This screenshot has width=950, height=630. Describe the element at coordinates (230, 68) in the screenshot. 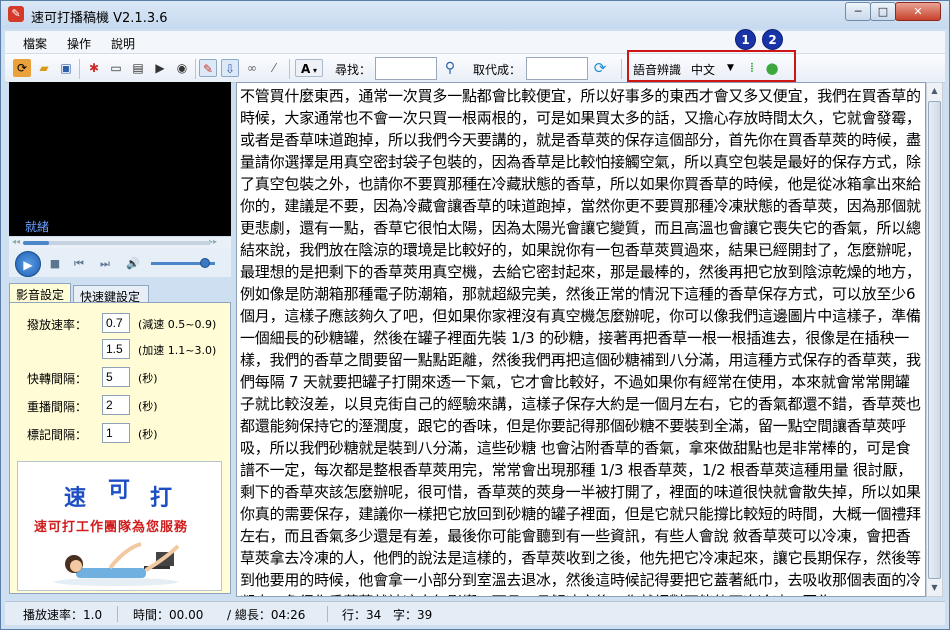

I see `insert-cursor-icon: ⇩` at that location.